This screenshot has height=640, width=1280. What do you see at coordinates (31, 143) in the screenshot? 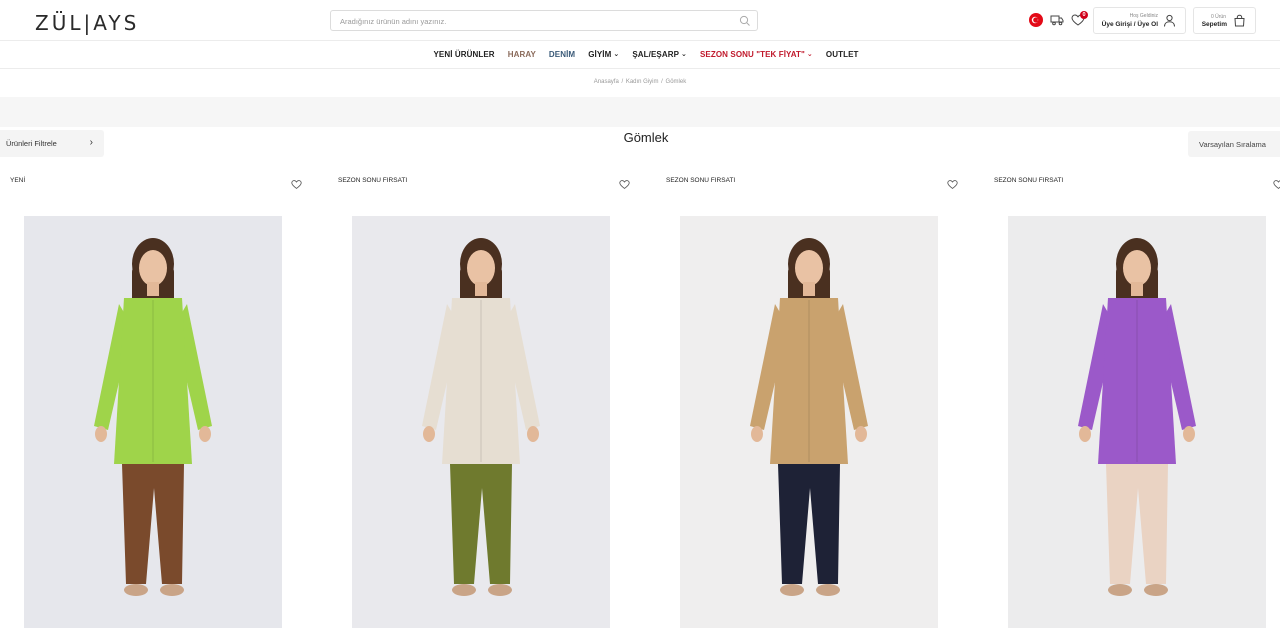
I see `filter-label: Ürünleri Filtrele` at bounding box center [31, 143].